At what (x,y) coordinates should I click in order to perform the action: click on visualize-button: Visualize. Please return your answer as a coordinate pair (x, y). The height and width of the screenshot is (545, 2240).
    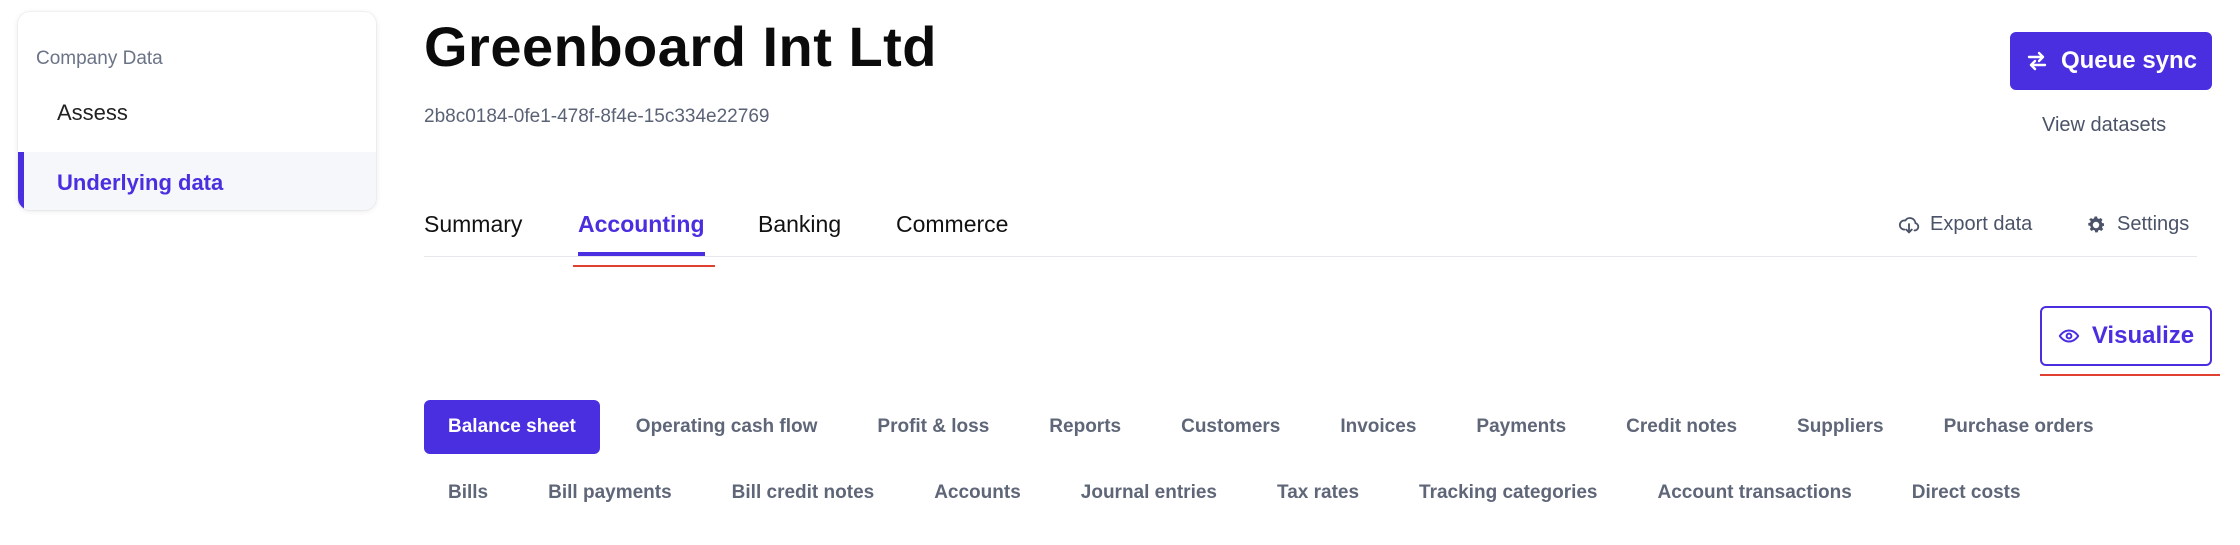
    Looking at the image, I should click on (2126, 336).